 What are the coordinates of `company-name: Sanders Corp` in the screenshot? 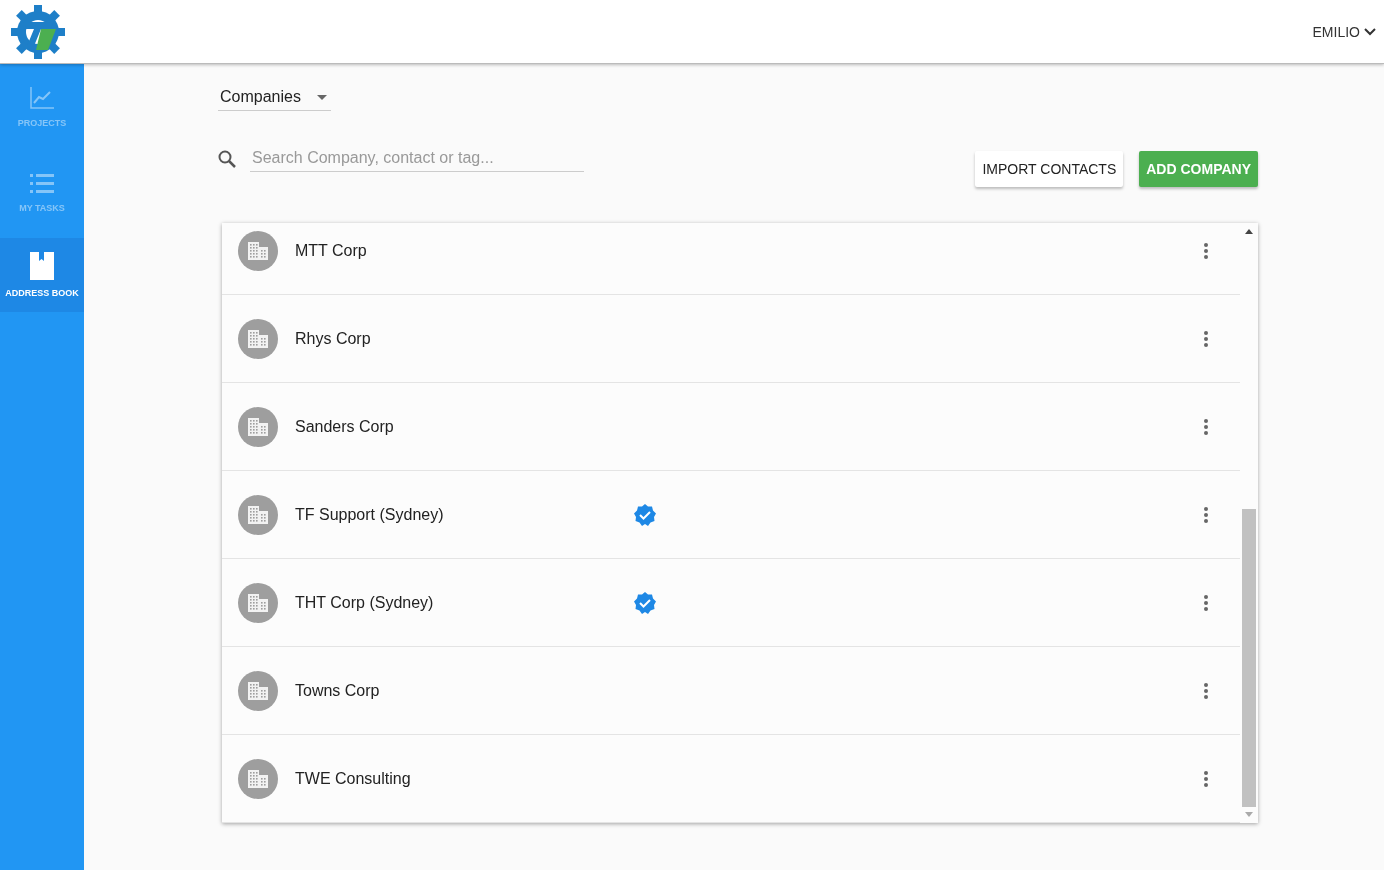 It's located at (464, 426).